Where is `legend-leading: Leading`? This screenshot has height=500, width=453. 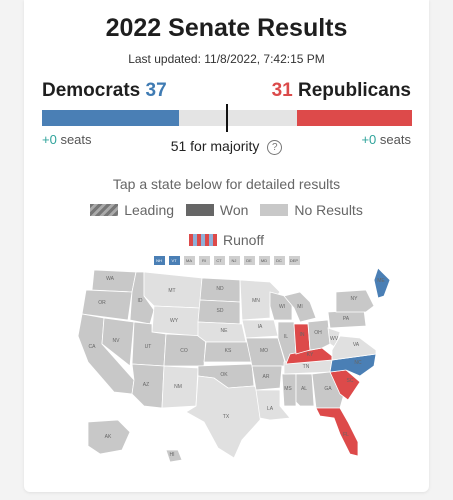
legend-leading: Leading is located at coordinates (132, 210).